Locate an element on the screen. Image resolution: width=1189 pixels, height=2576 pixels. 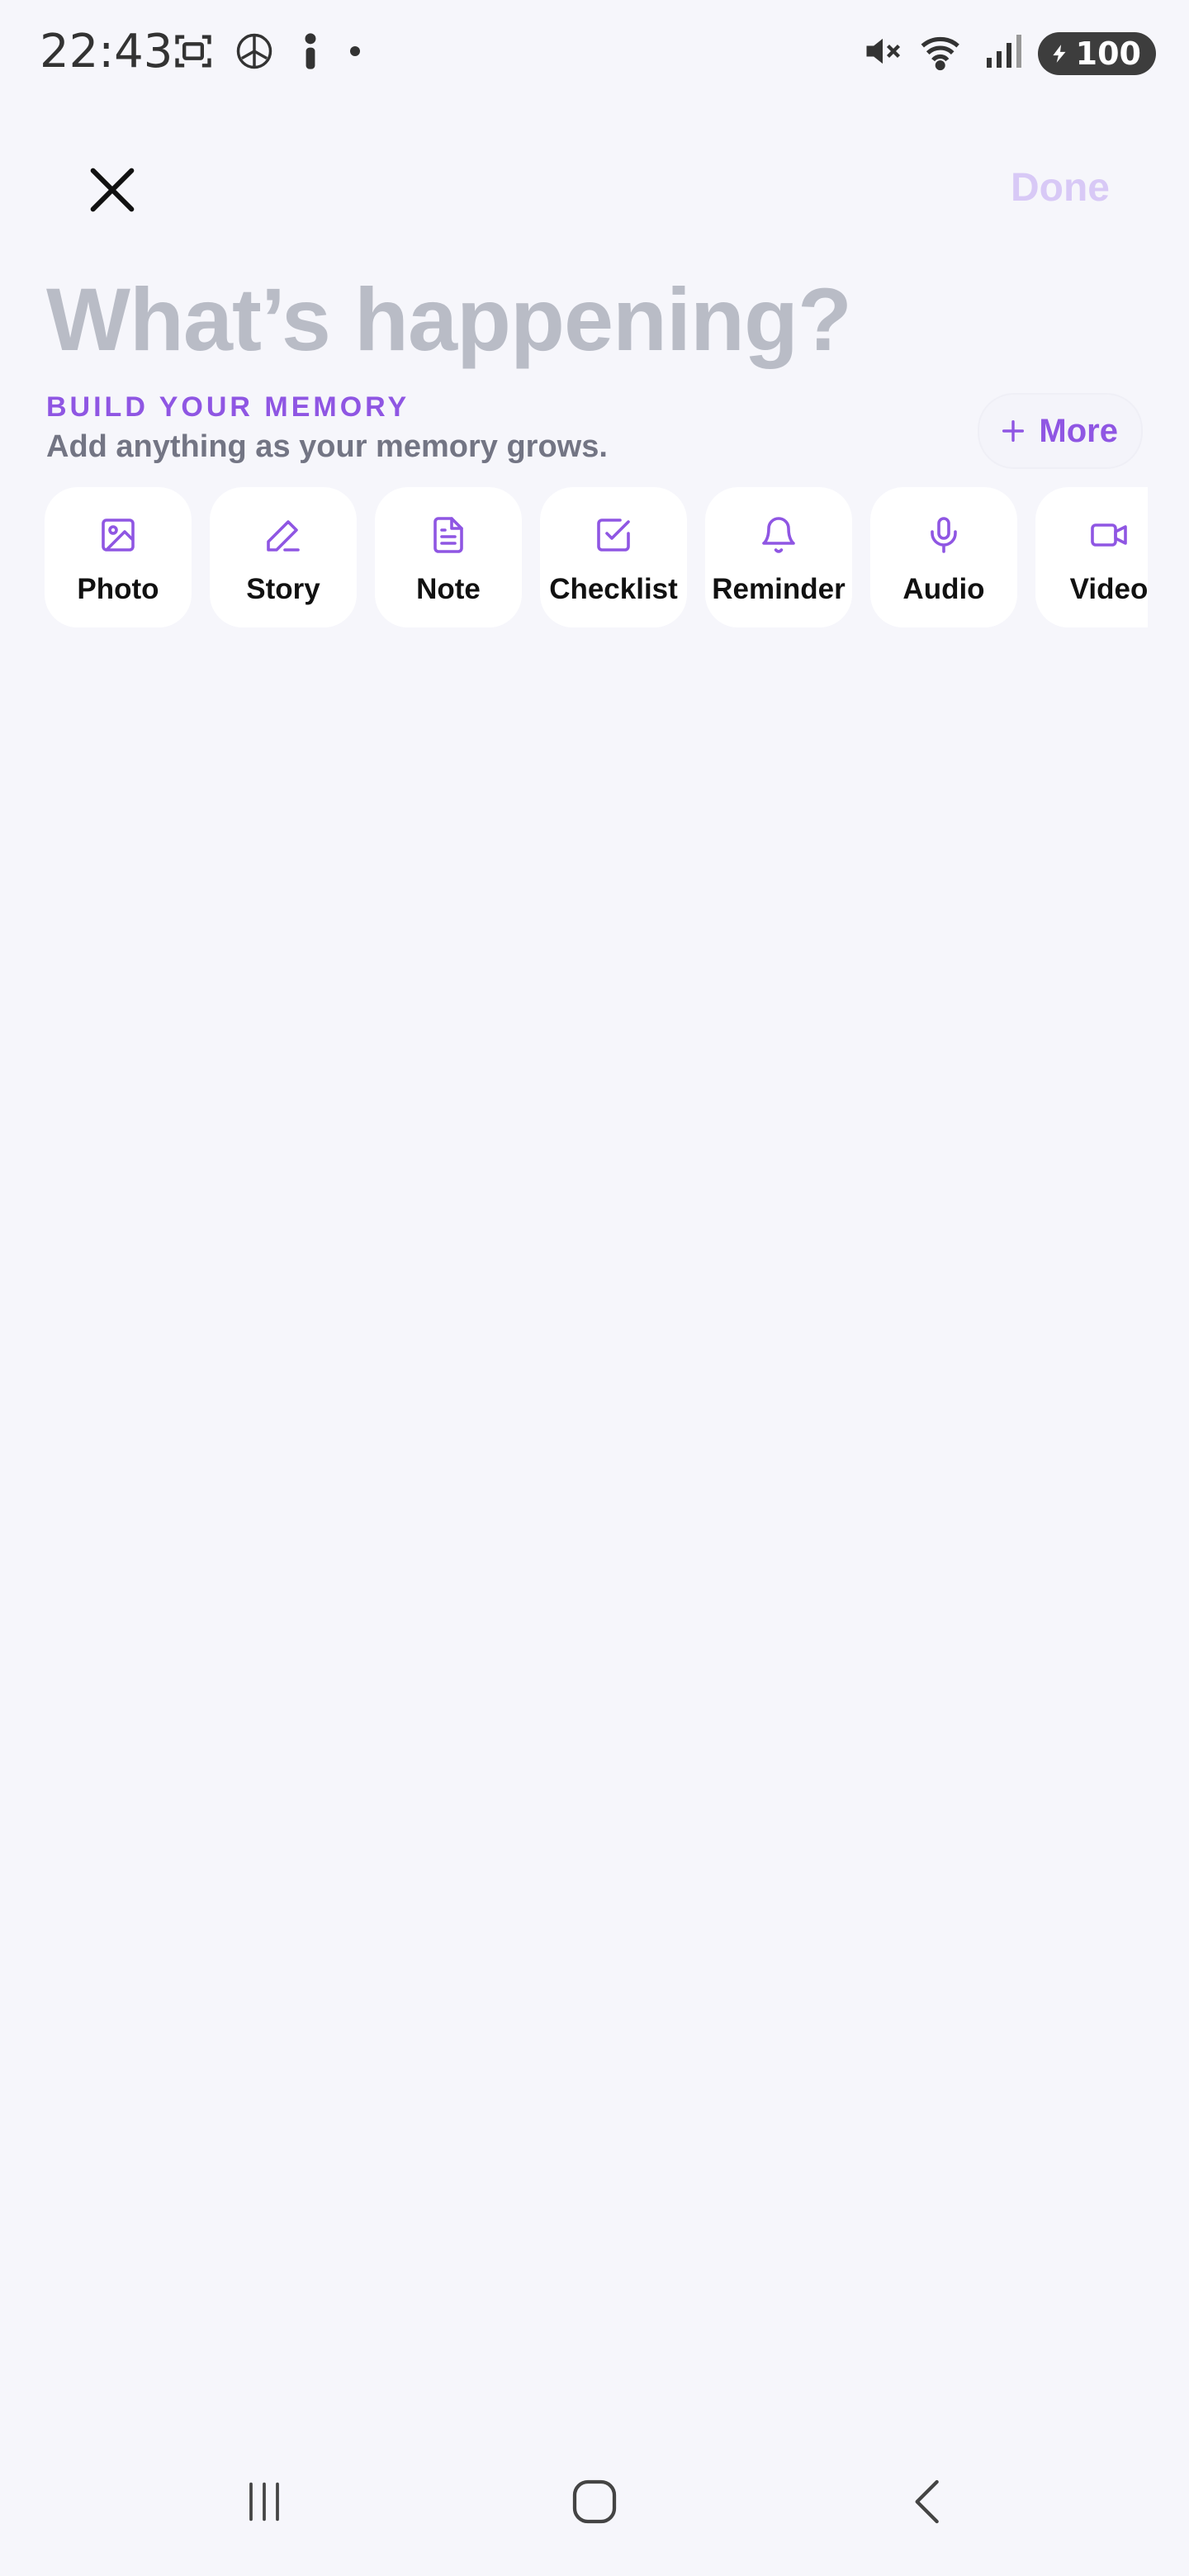
action-checklist: Checklist is located at coordinates (613, 557).